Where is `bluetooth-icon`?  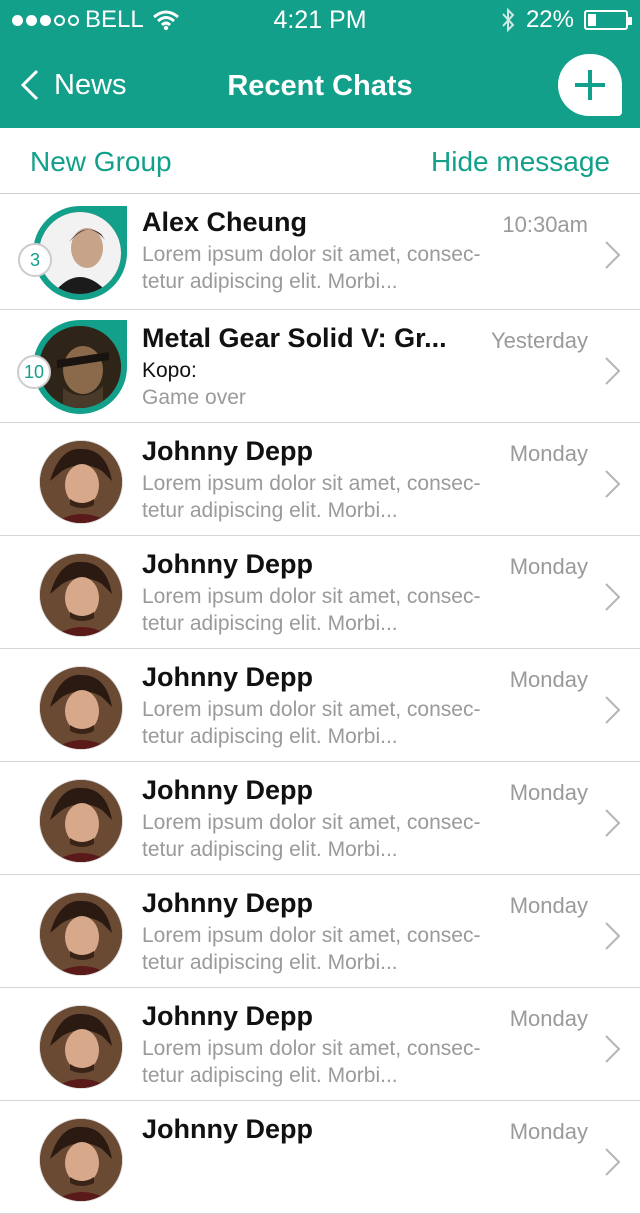 bluetooth-icon is located at coordinates (508, 20).